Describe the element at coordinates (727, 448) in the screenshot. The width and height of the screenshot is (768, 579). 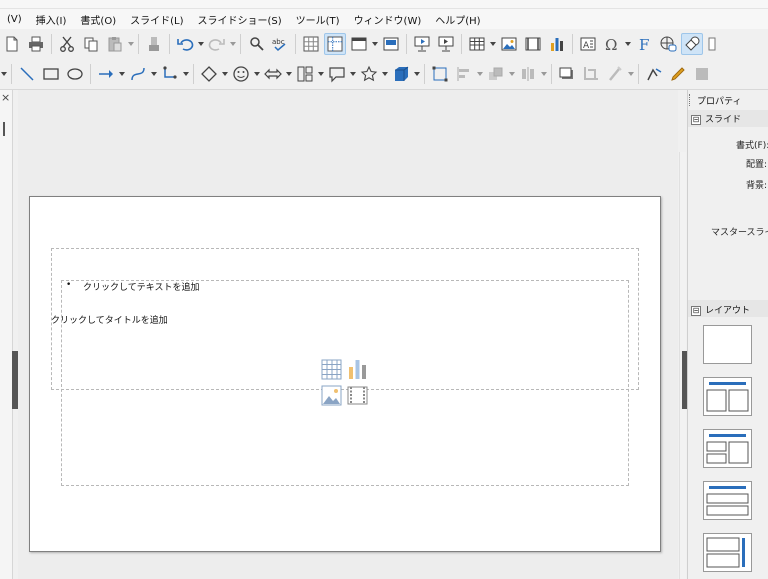
I see `layout-title-content-and-two` at that location.